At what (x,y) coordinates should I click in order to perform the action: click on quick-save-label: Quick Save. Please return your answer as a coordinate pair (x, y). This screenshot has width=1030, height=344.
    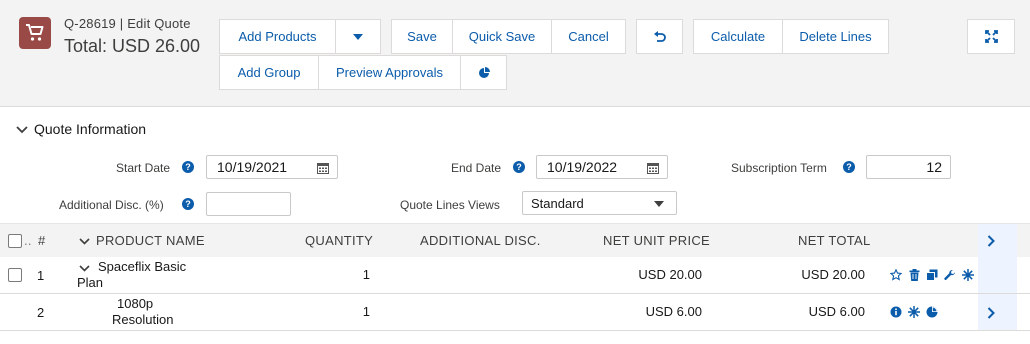
    Looking at the image, I should click on (502, 36).